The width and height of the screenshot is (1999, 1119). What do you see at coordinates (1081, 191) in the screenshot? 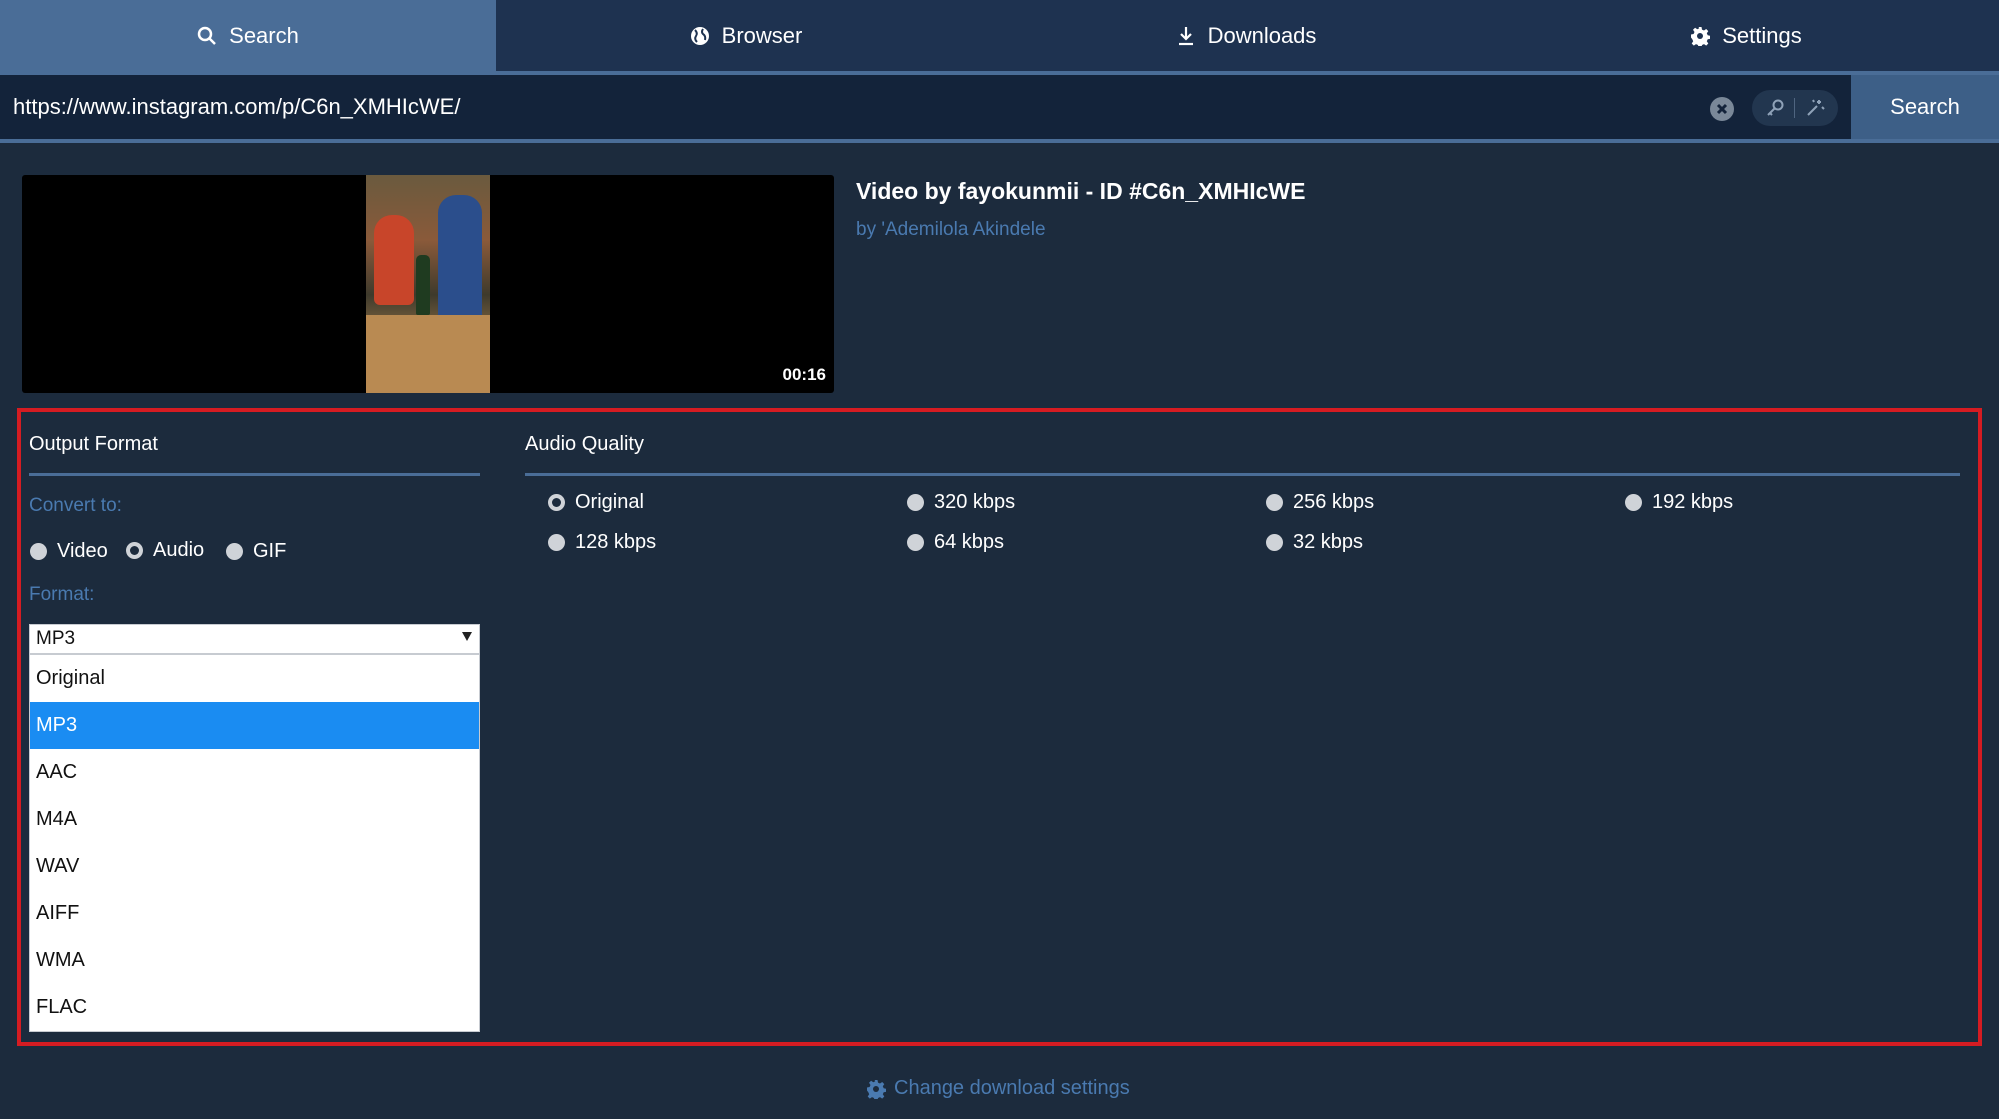
I see `video-title: Video by fayokunmii - ID #C6n_XMHIcWE` at bounding box center [1081, 191].